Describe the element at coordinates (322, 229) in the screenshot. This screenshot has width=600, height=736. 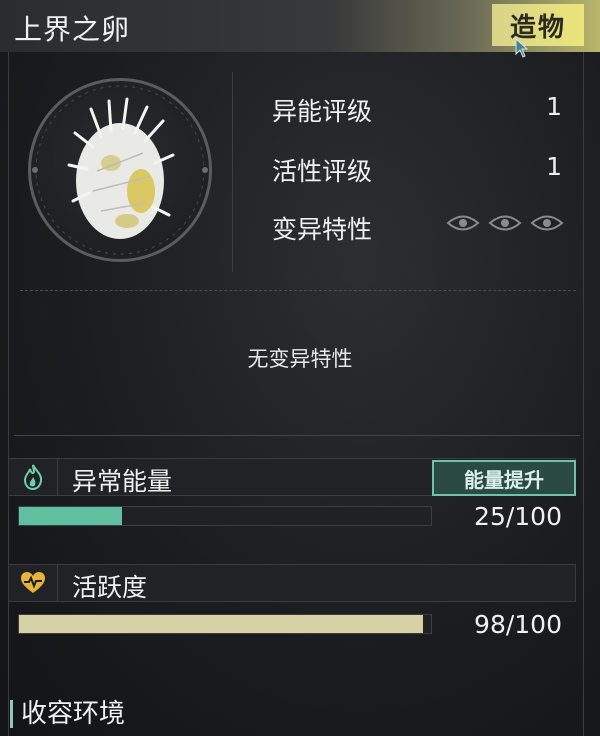
I see `mutation-trait-label: 变异特性` at that location.